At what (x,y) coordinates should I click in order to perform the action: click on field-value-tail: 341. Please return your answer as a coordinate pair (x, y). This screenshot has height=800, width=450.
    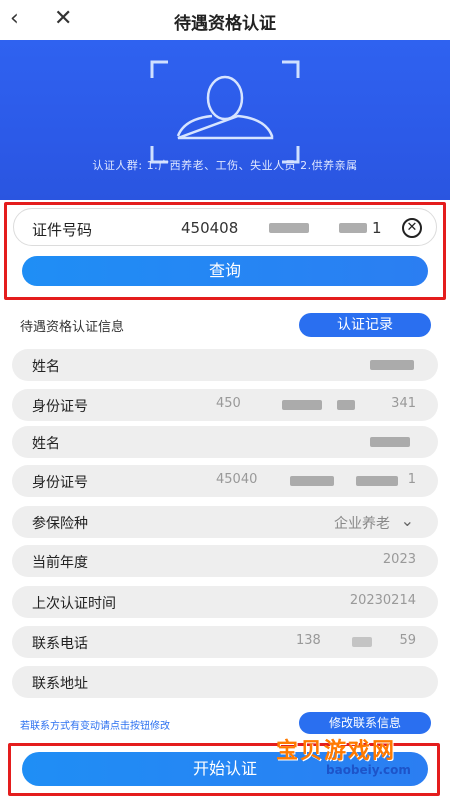
    Looking at the image, I should click on (403, 403).